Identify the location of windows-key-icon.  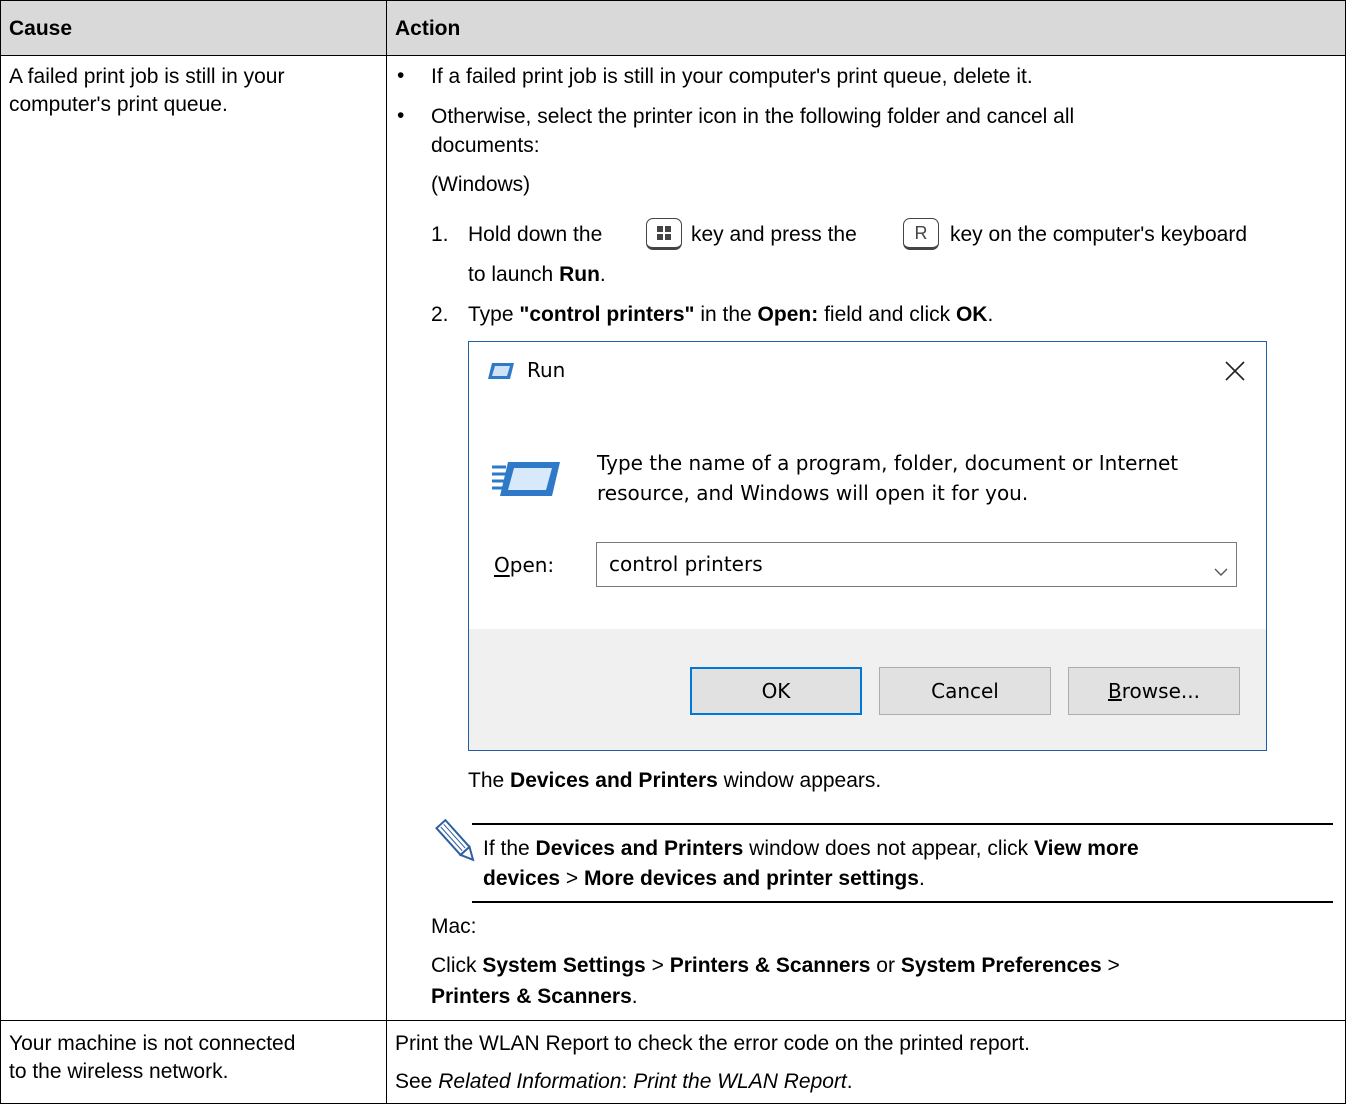
(664, 234).